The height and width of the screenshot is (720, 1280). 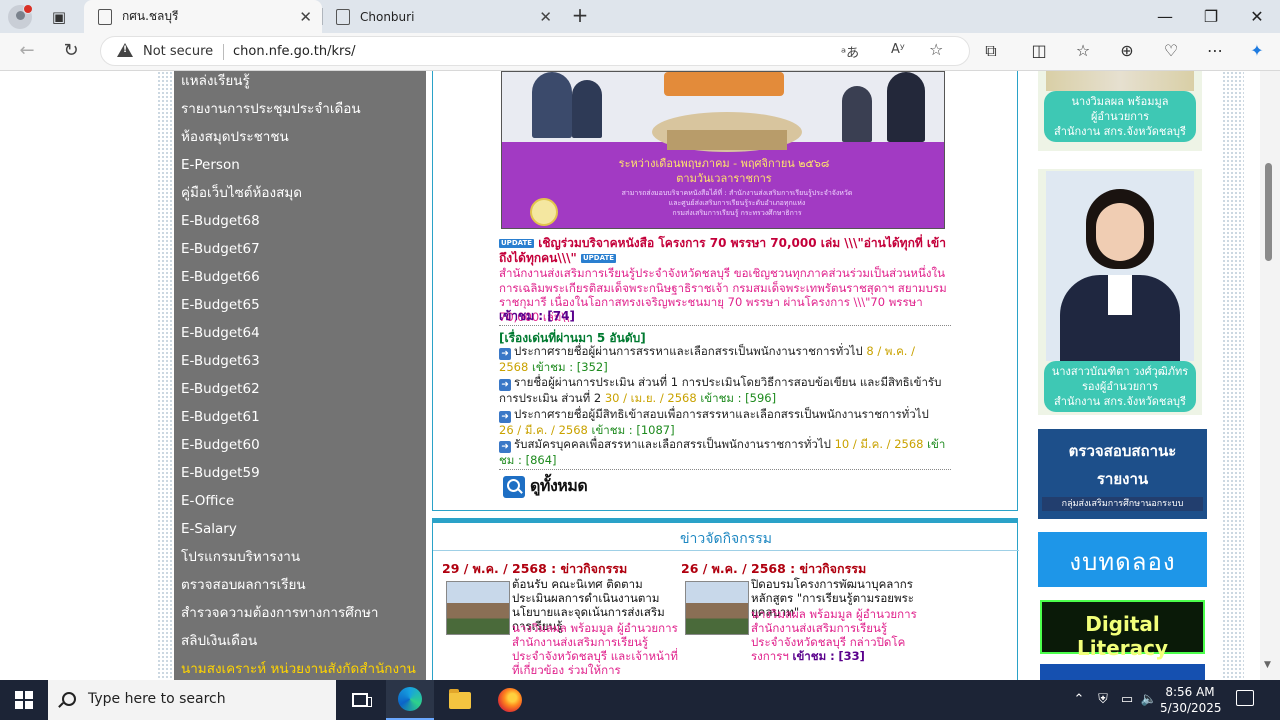 What do you see at coordinates (1120, 266) in the screenshot?
I see `deputy-director-photo` at bounding box center [1120, 266].